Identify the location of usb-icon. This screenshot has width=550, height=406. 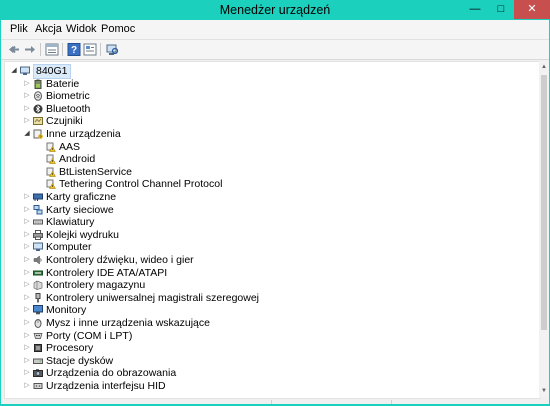
(38, 297).